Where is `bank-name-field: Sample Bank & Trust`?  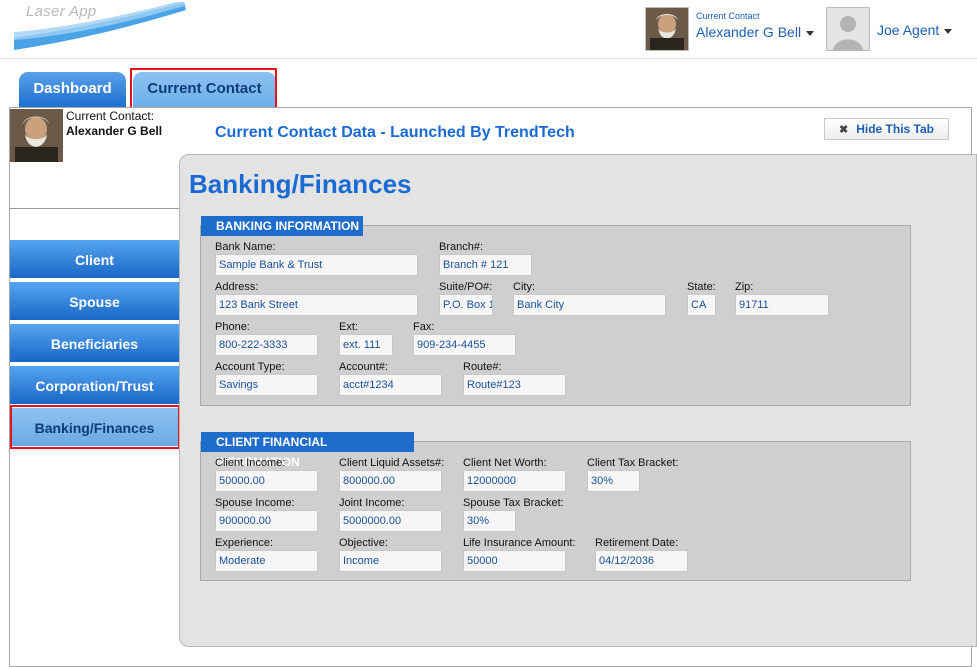
bank-name-field: Sample Bank & Trust is located at coordinates (316, 265).